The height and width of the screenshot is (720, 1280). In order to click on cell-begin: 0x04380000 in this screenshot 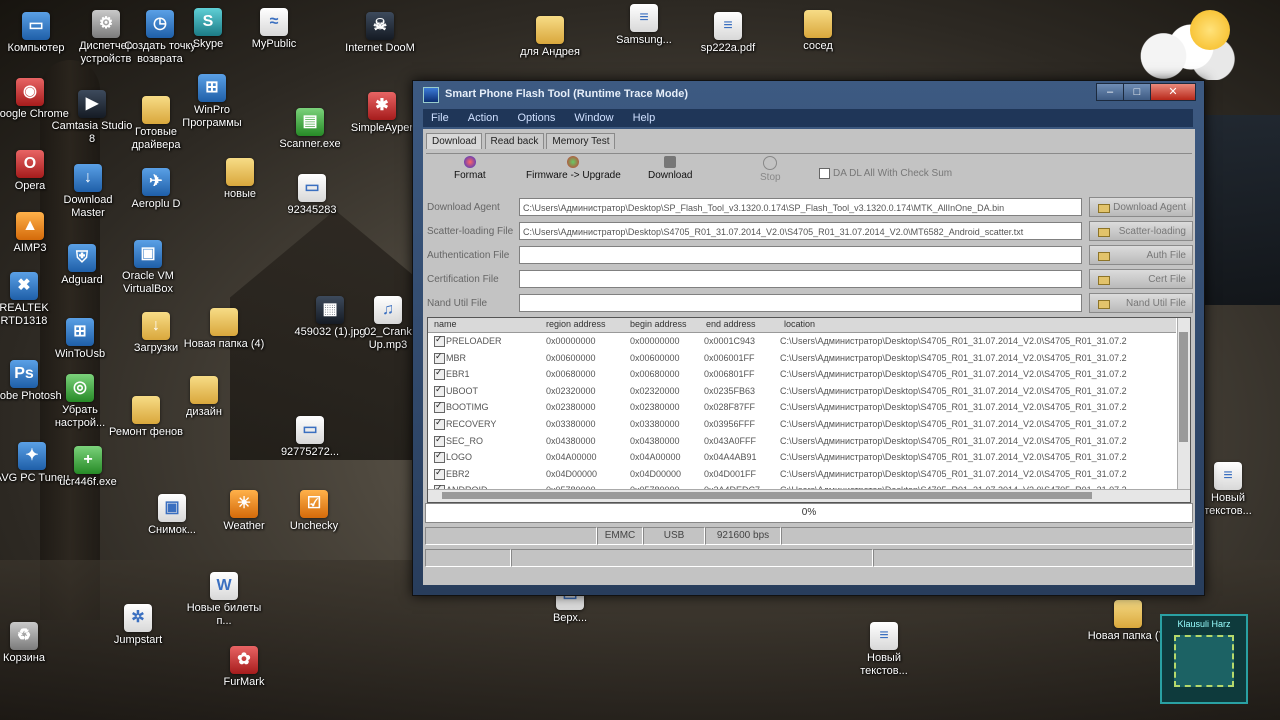, I will do `click(655, 440)`.